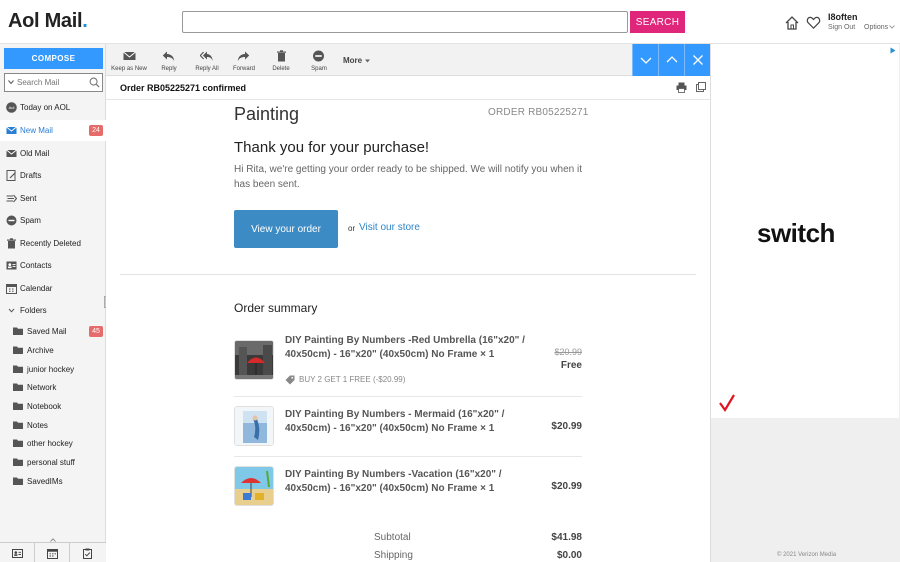  Describe the element at coordinates (701, 87) in the screenshot. I see `popout-icon` at that location.